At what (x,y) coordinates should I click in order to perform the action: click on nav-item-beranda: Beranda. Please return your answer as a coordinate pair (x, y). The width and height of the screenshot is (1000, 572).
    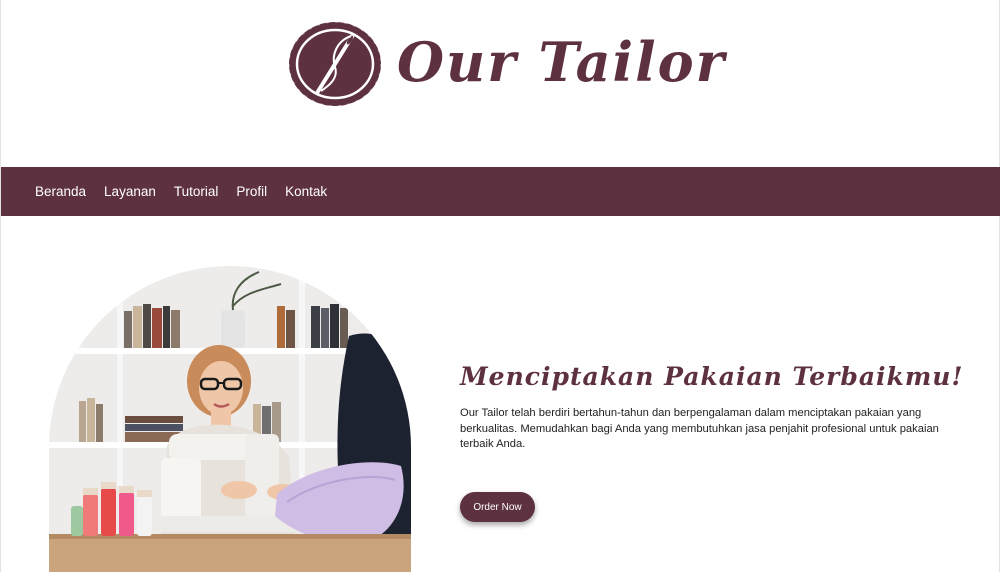
    Looking at the image, I should click on (60, 191).